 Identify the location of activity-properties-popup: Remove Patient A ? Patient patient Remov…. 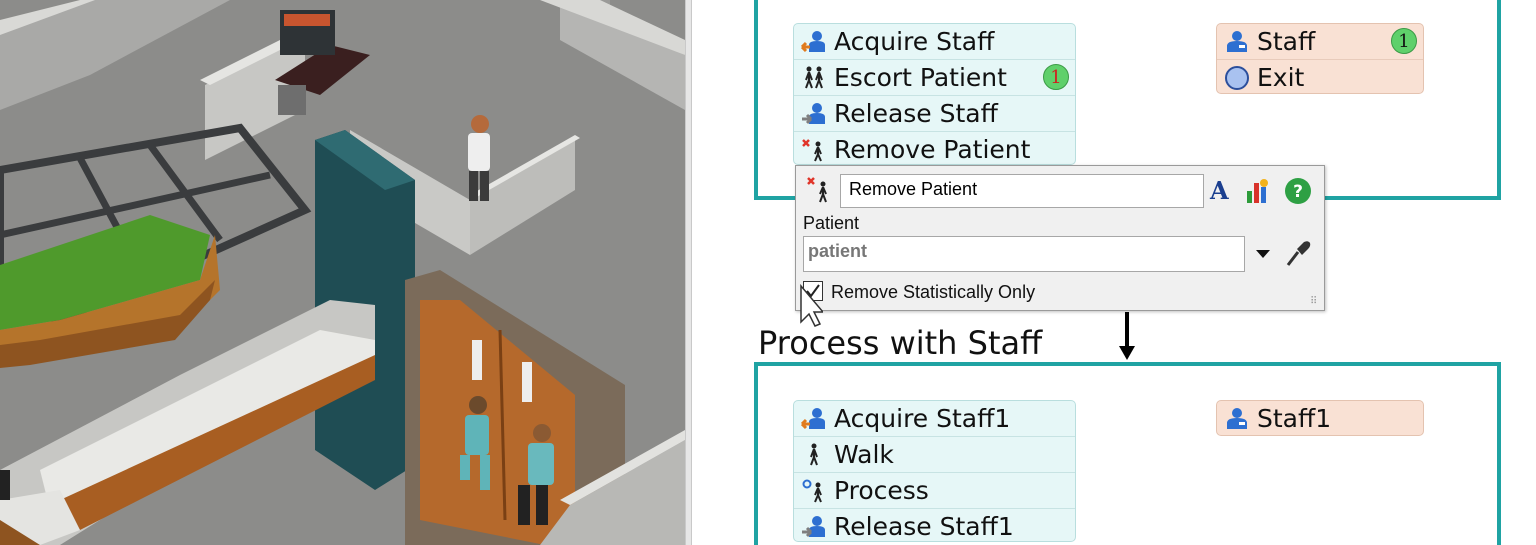
(1060, 246).